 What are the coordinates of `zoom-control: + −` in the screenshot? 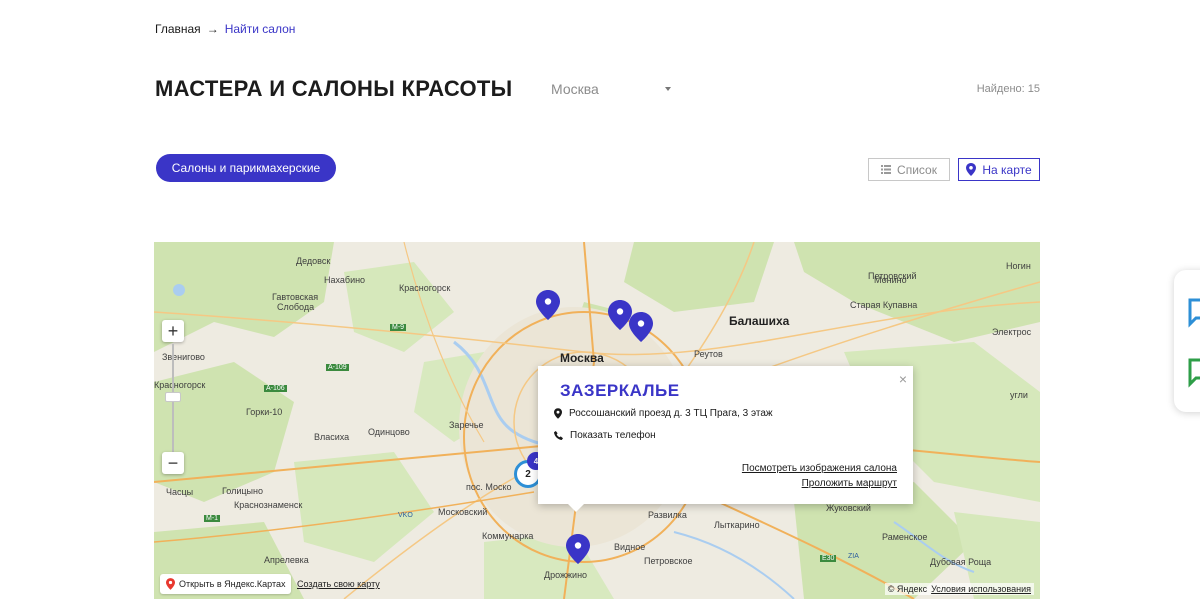 It's located at (173, 397).